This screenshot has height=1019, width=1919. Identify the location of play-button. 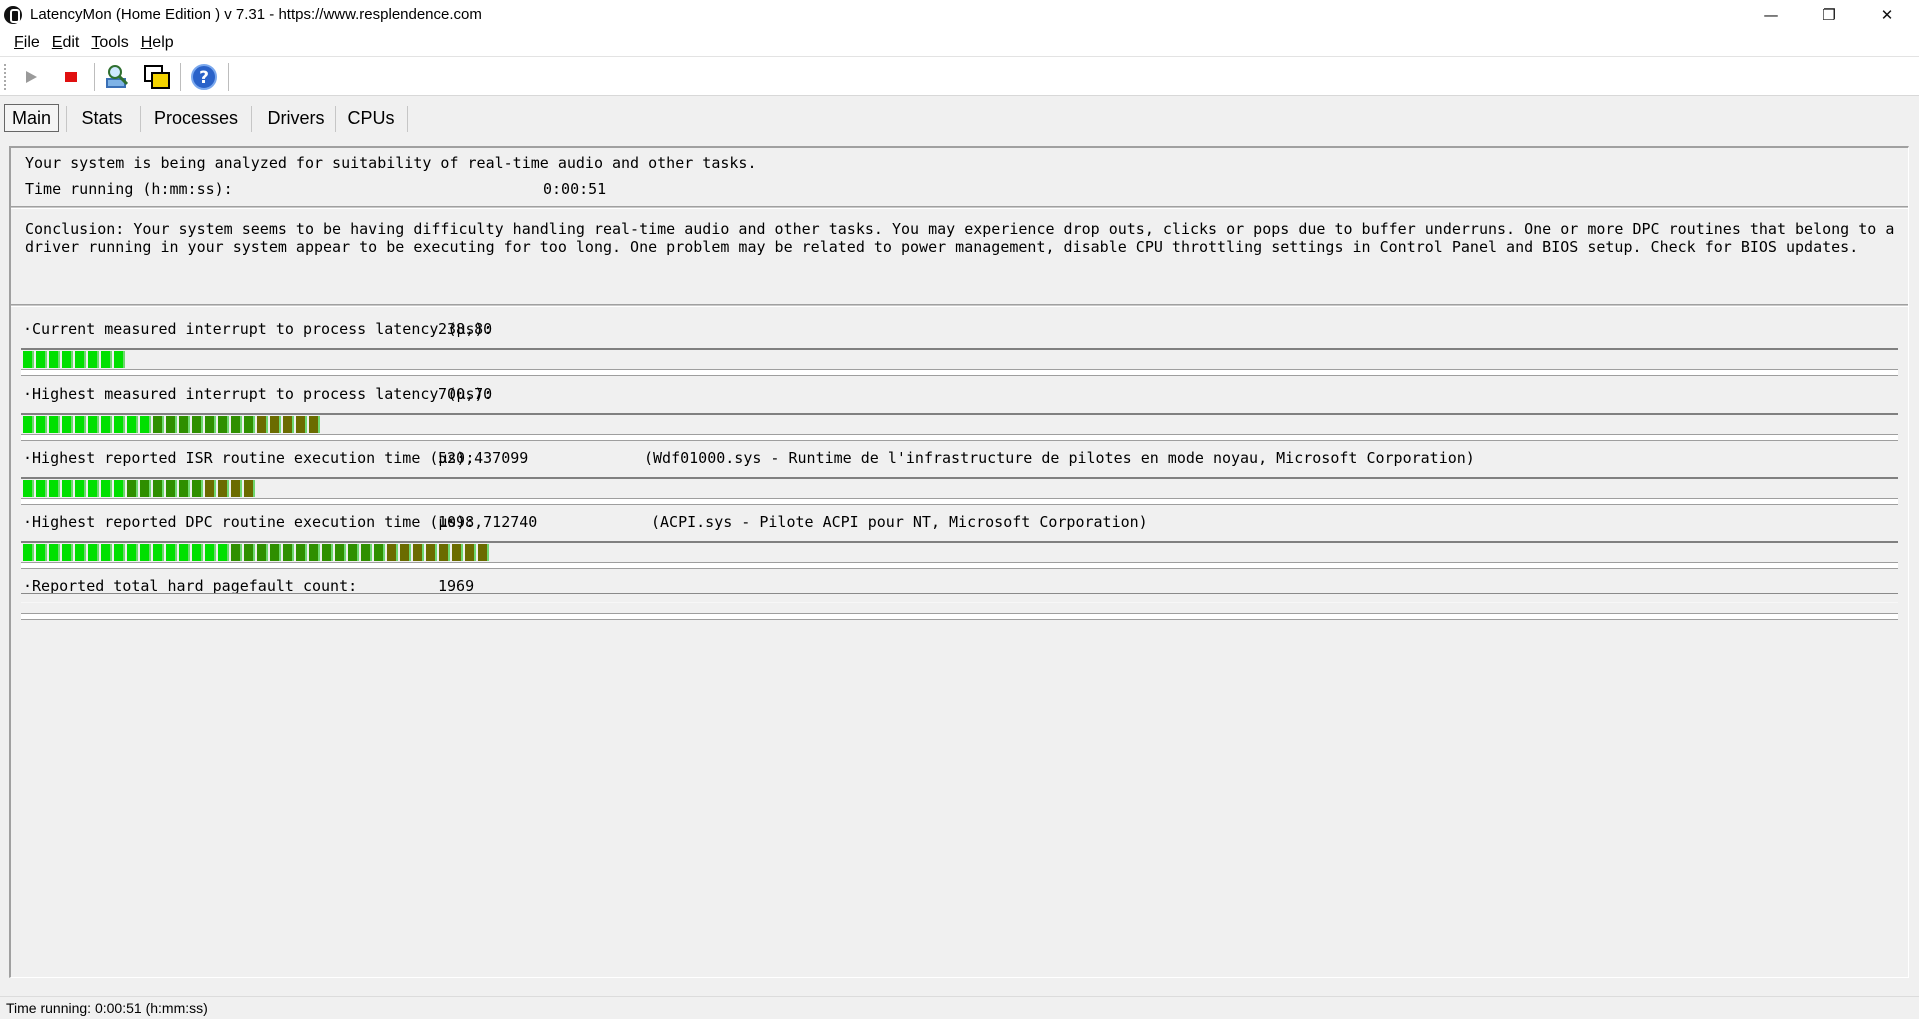
(31, 77).